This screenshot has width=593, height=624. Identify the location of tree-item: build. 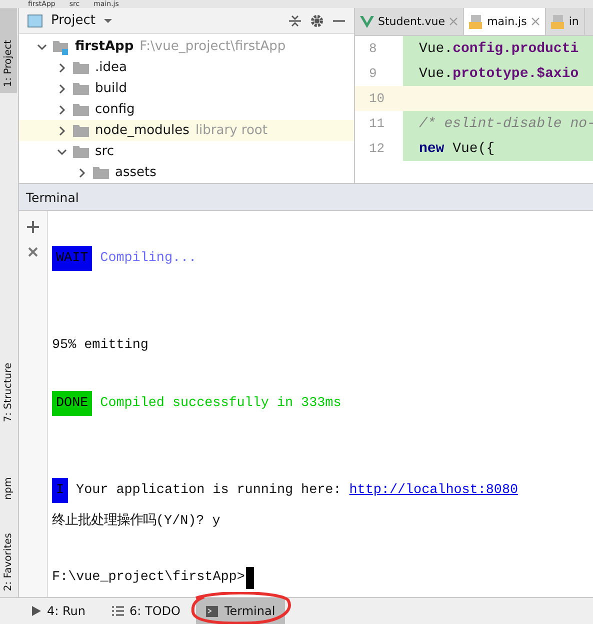
(186, 88).